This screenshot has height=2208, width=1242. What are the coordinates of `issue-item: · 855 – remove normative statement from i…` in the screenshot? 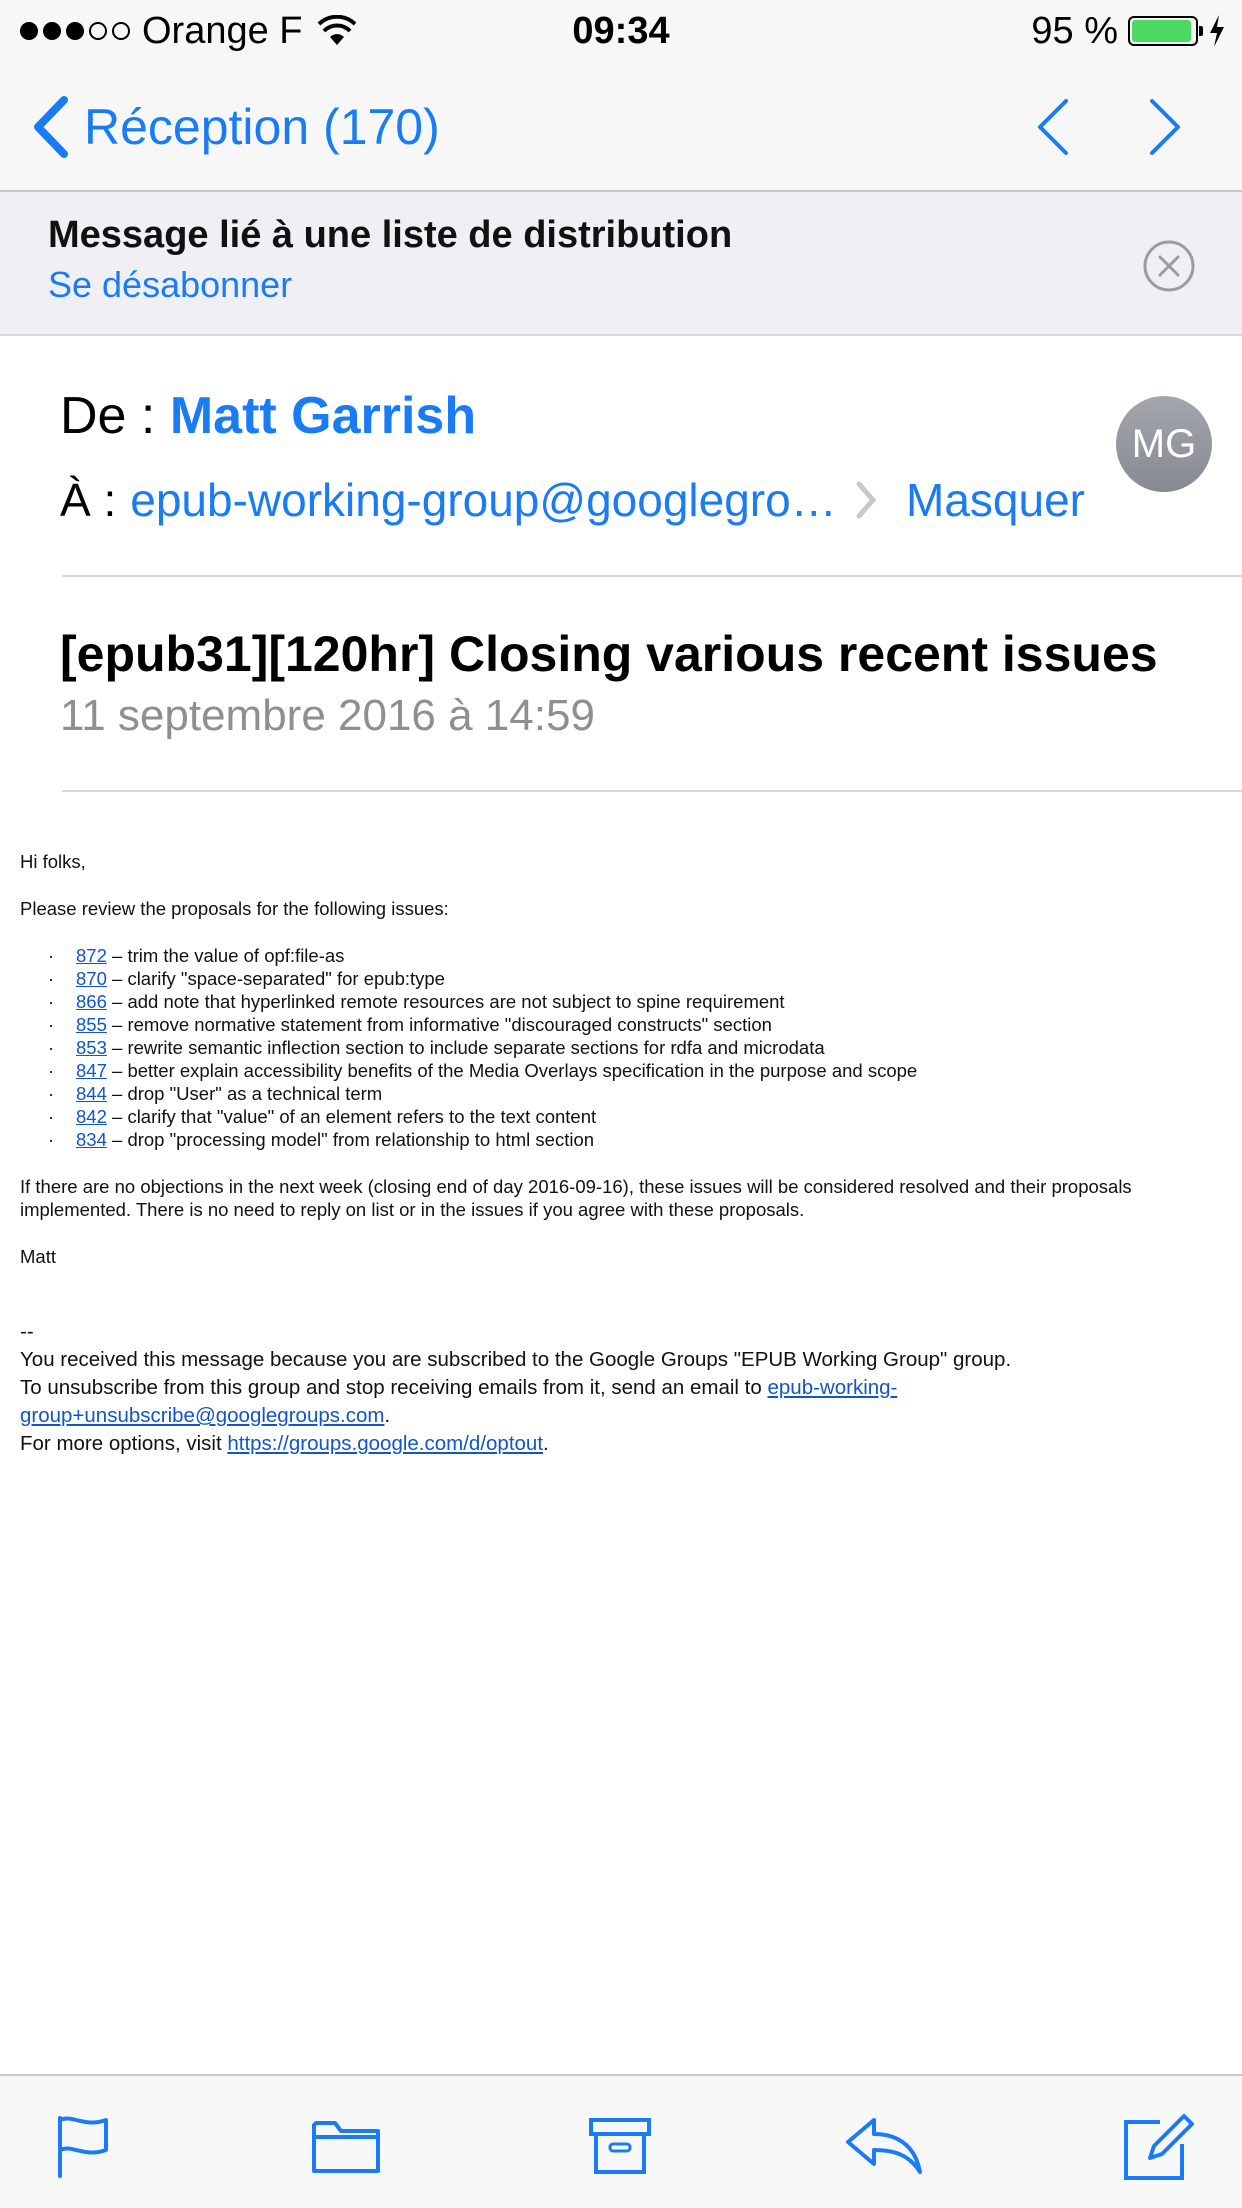 It's located at (634, 1024).